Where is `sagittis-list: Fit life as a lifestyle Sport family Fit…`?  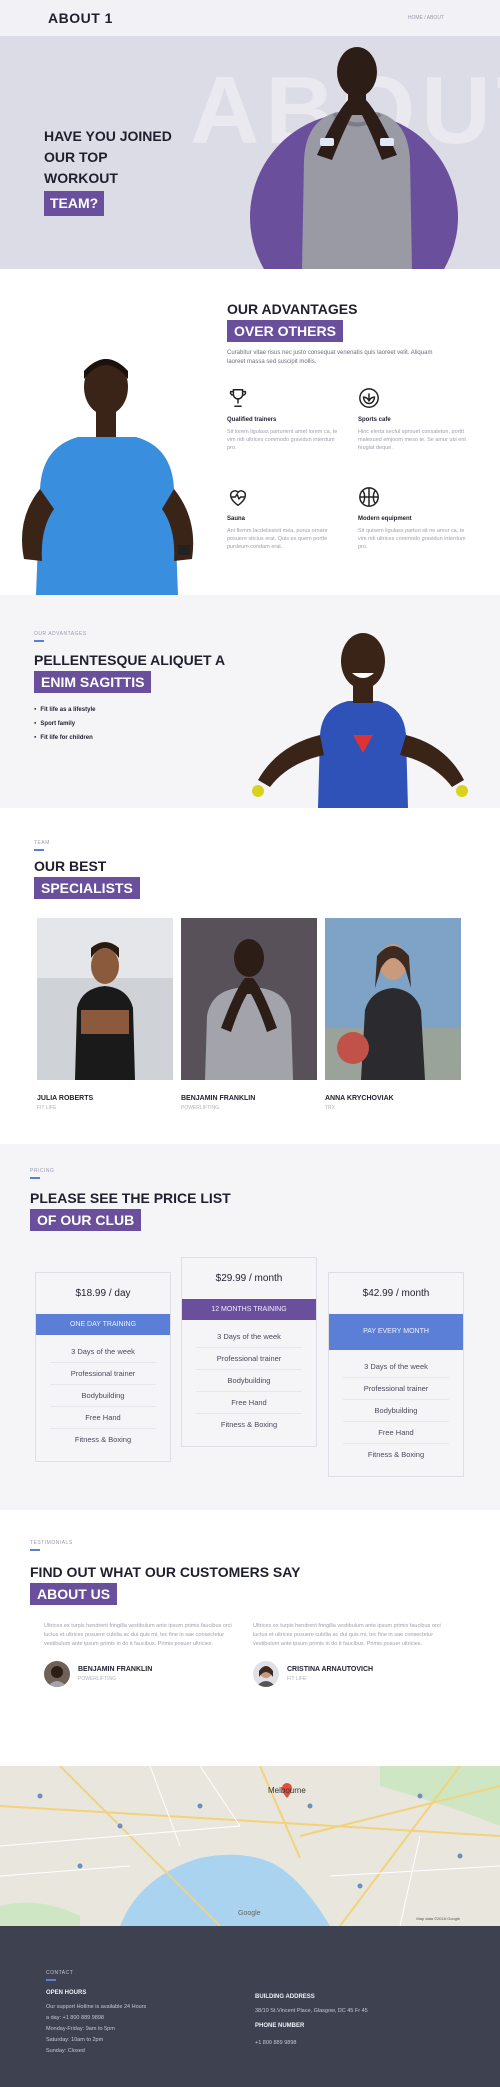
sagittis-list: Fit life as a lifestyle Sport family Fit… is located at coordinates (64, 728).